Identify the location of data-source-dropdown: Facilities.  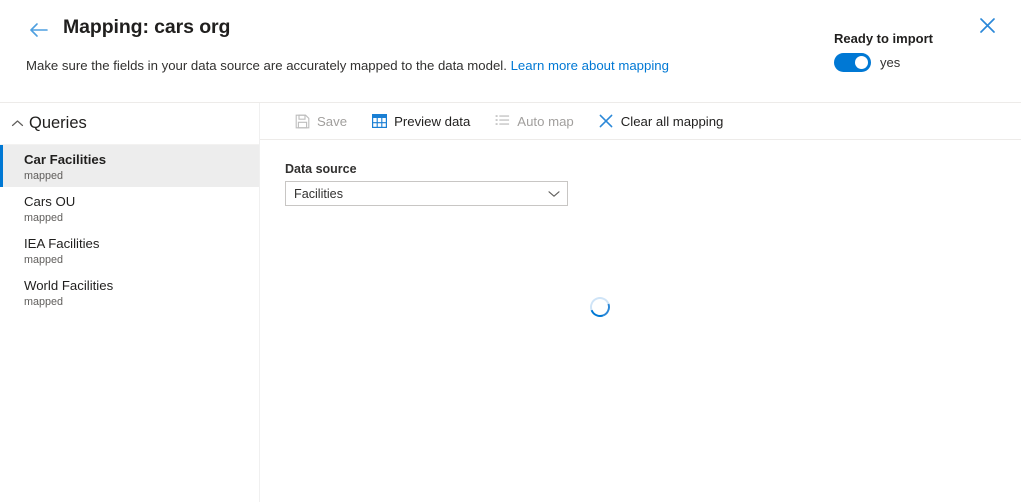
(426, 193).